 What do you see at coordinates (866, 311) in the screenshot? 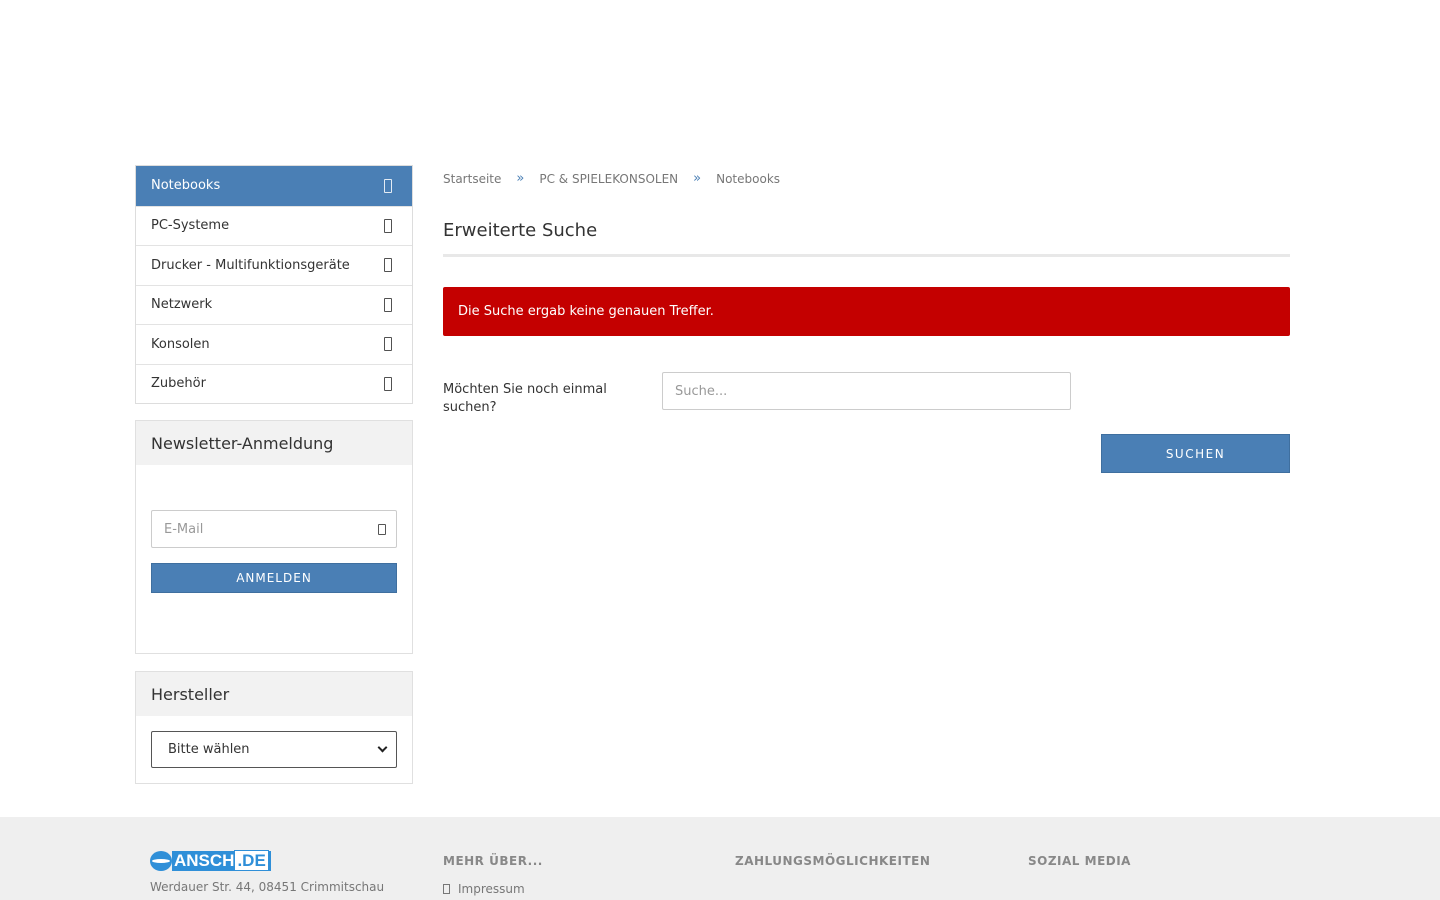
I see `no-results-alert: Die Suche ergab keine genauen Treffer.` at bounding box center [866, 311].